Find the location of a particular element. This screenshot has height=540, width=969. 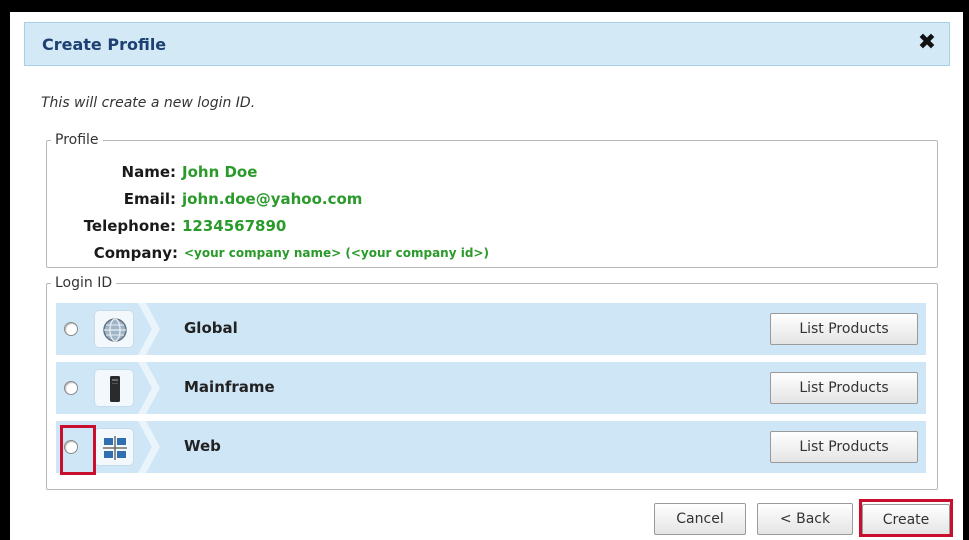

highlight-box-web-radio is located at coordinates (78, 450).